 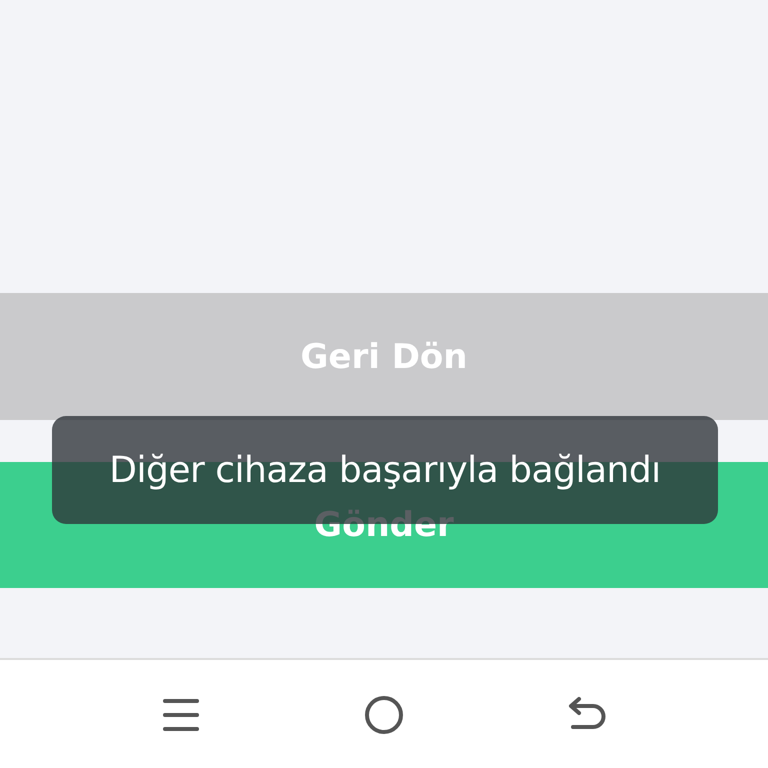 I want to click on home-icon, so click(x=384, y=715).